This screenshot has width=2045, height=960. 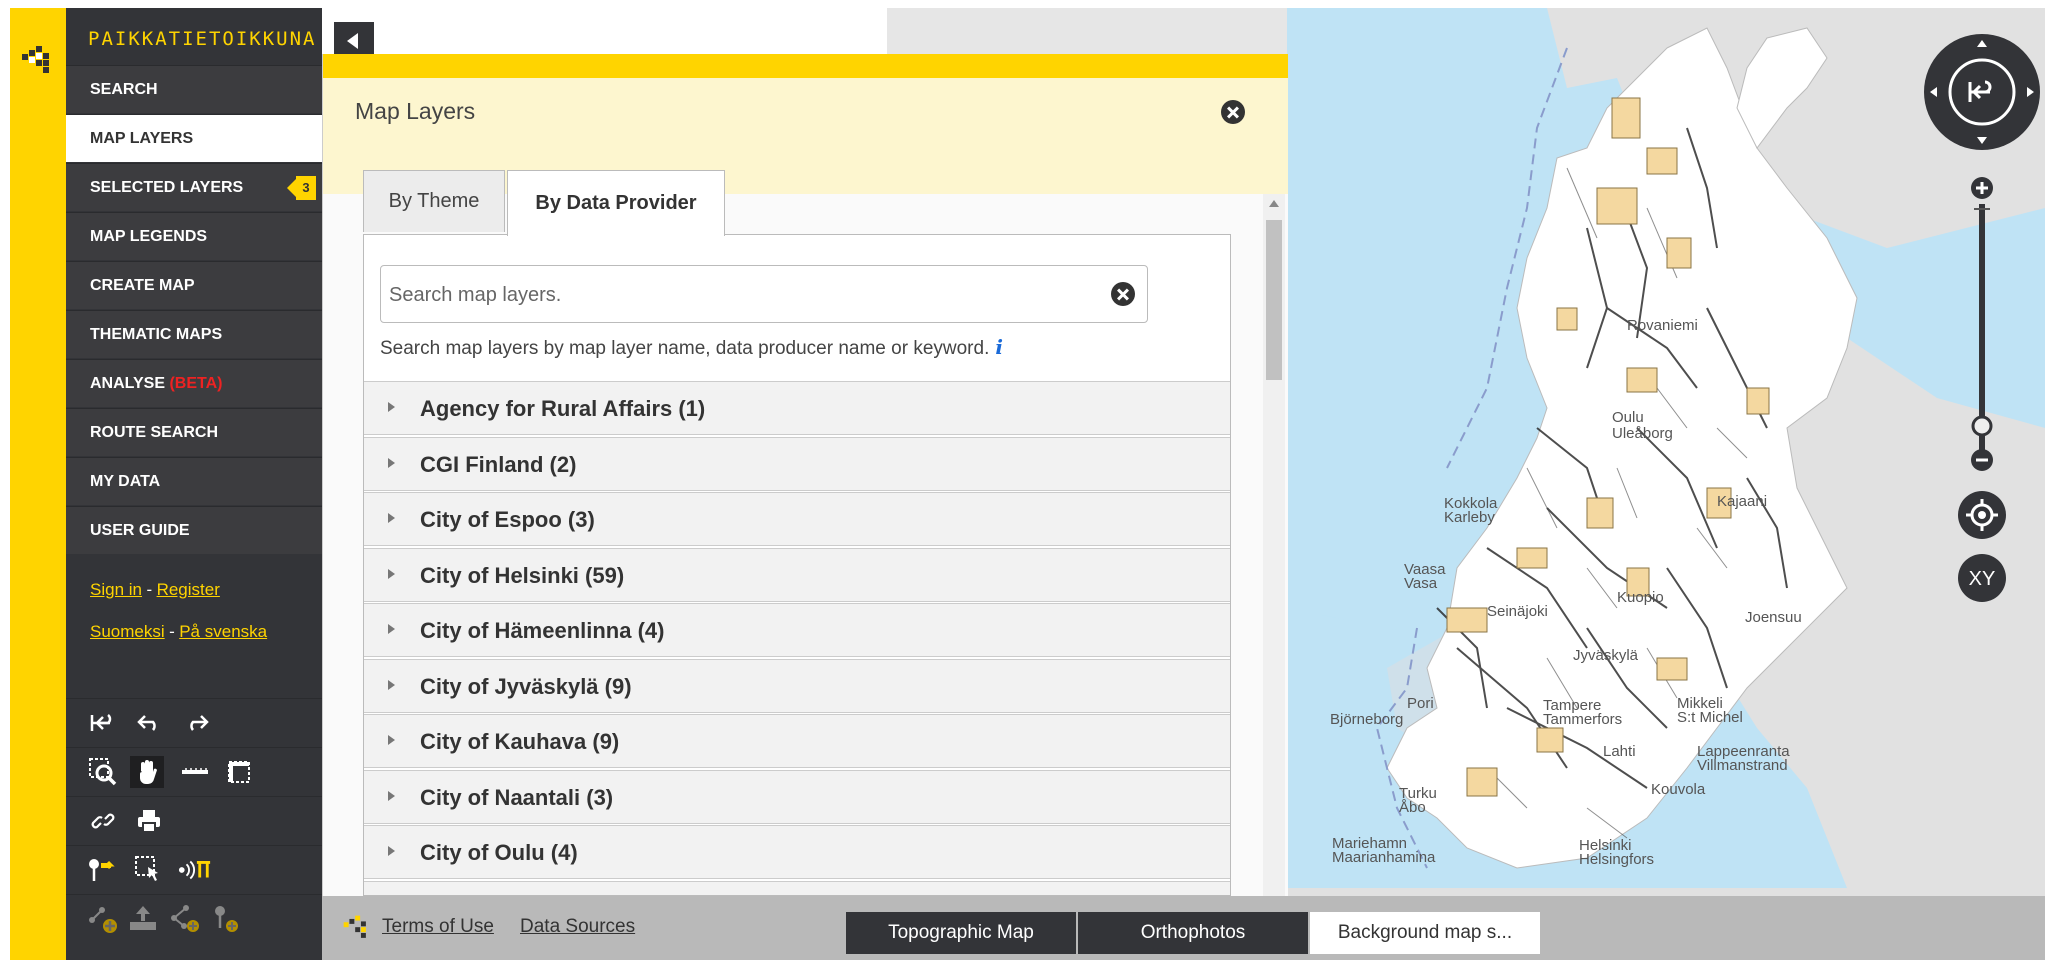 I want to click on footer-logo-icon, so click(x=354, y=926).